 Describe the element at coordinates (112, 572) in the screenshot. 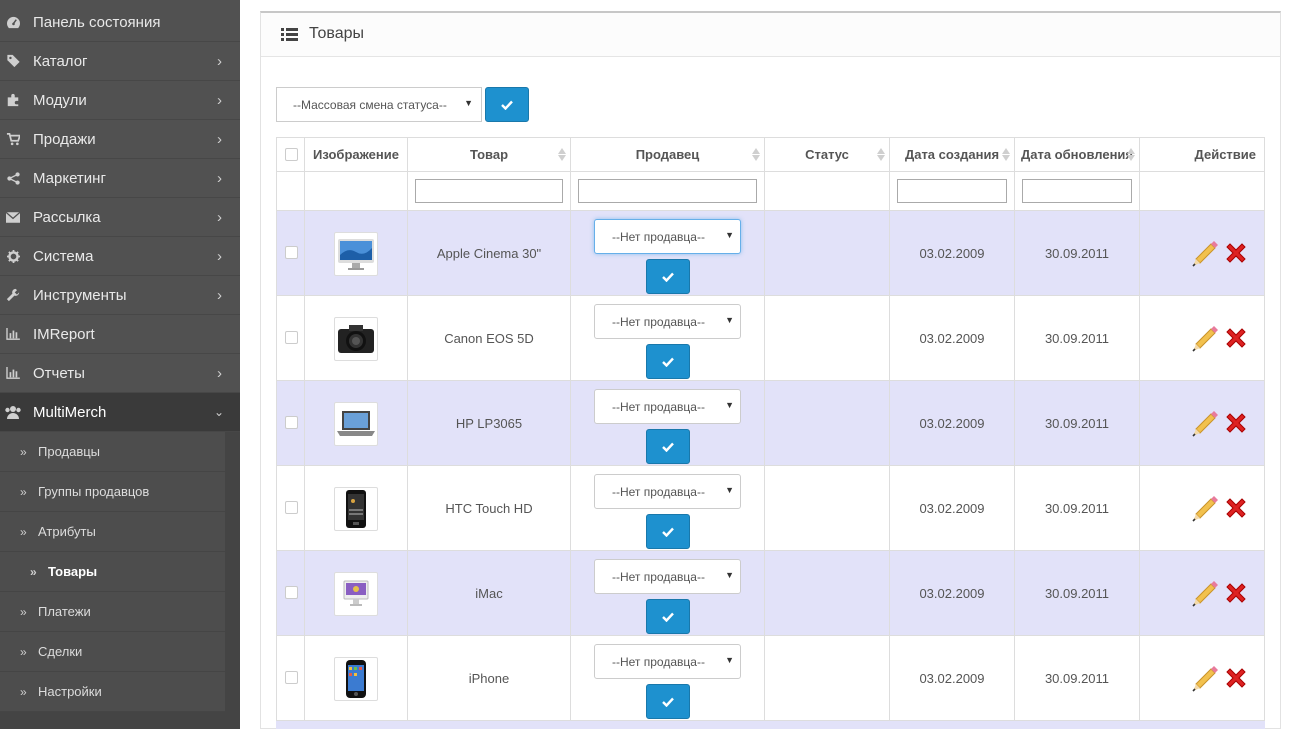

I see `submenu-item-products: » Товары` at that location.